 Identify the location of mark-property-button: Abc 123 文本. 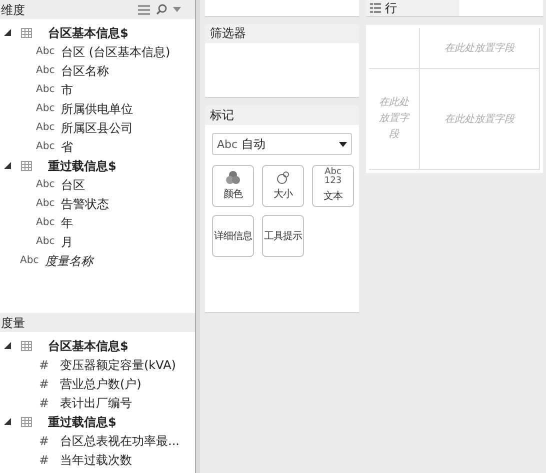
(333, 186).